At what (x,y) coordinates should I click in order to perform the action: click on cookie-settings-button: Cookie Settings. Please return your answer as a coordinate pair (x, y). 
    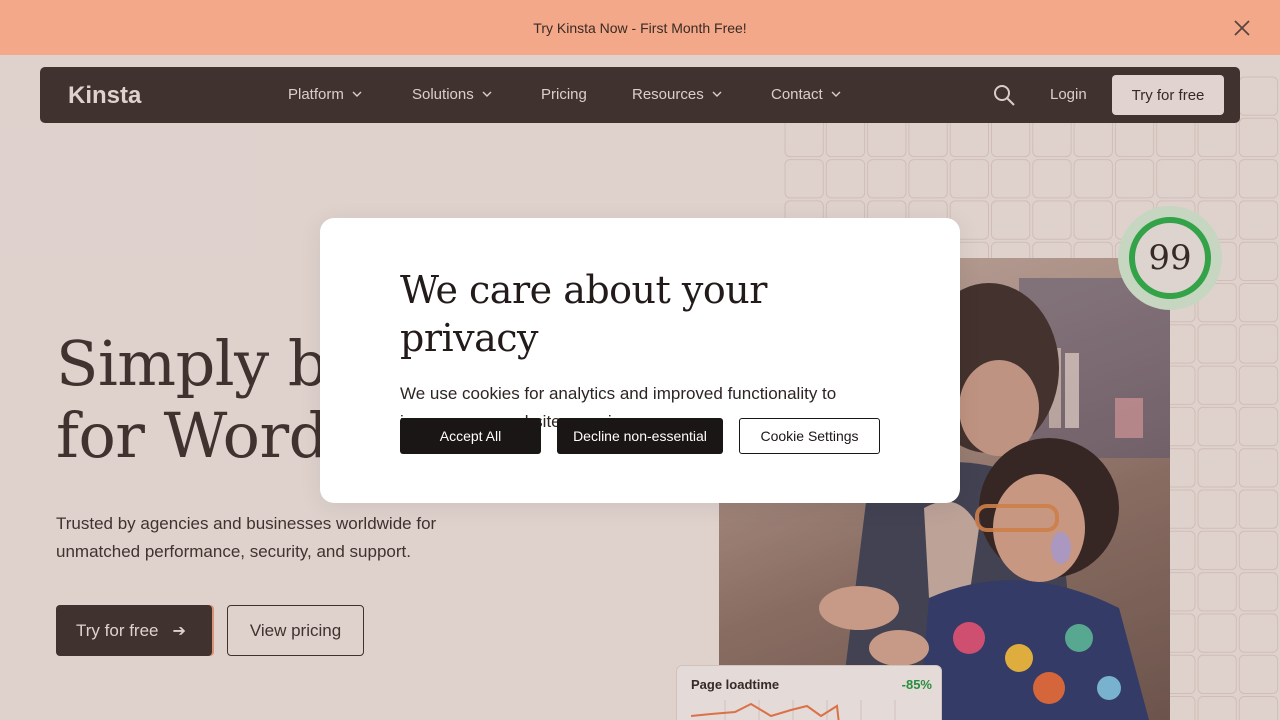
    Looking at the image, I should click on (809, 436).